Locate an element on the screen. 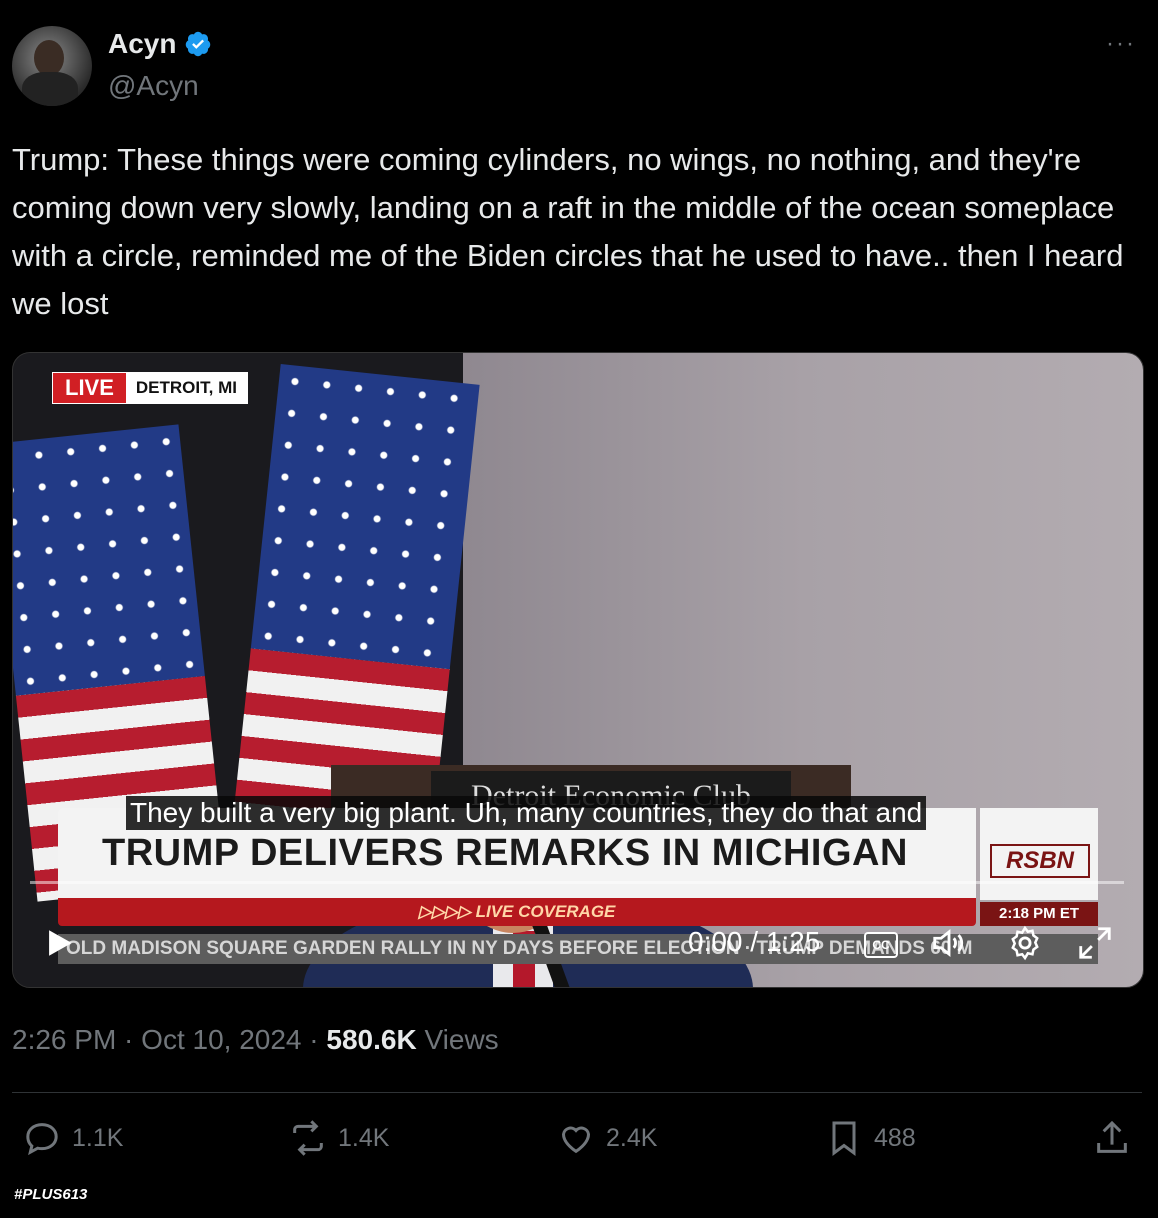  like-button: 2.4K is located at coordinates (606, 1138).